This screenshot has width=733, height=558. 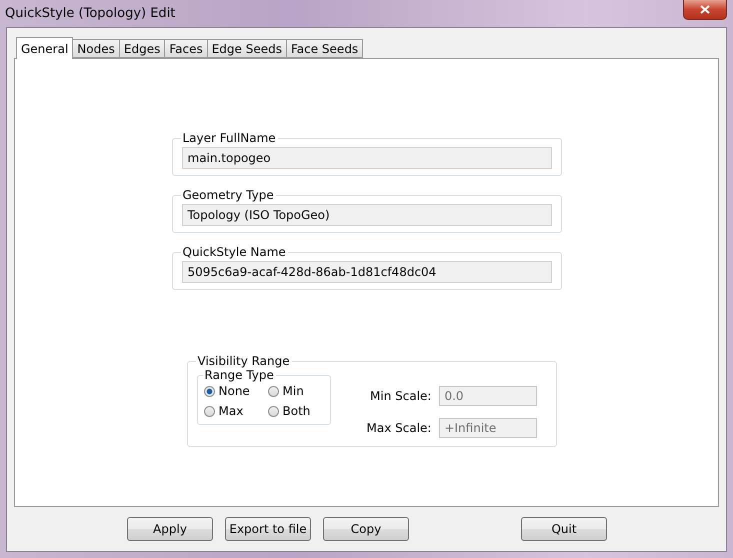 I want to click on dialog-button: Quit, so click(x=564, y=529).